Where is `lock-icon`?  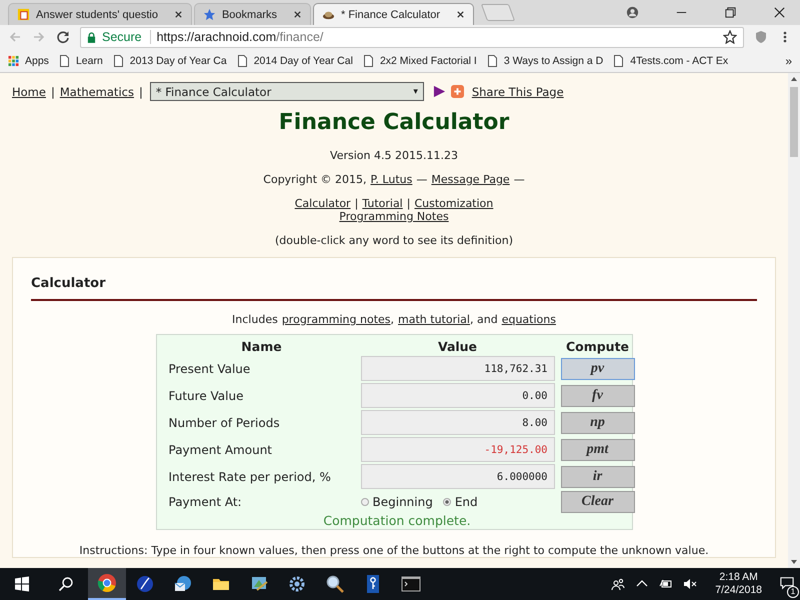 lock-icon is located at coordinates (91, 37).